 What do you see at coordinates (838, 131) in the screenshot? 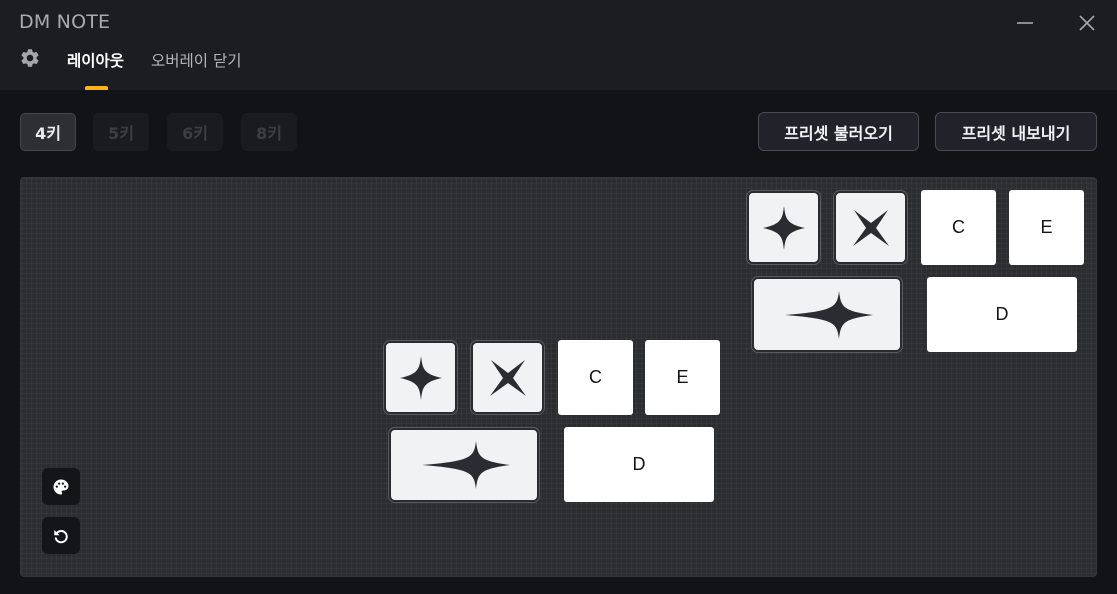
I see `load-preset-button: 프리셋 불러오기` at bounding box center [838, 131].